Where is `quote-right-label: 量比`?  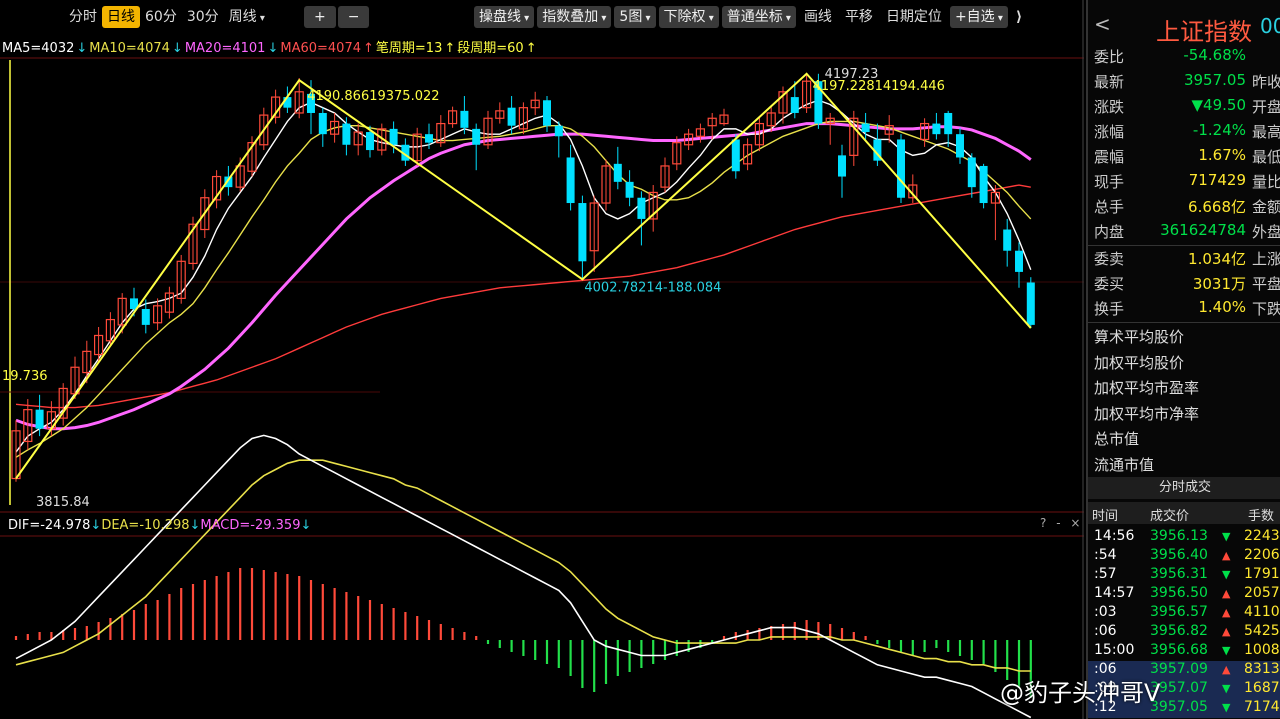
quote-right-label: 量比 is located at coordinates (1266, 182).